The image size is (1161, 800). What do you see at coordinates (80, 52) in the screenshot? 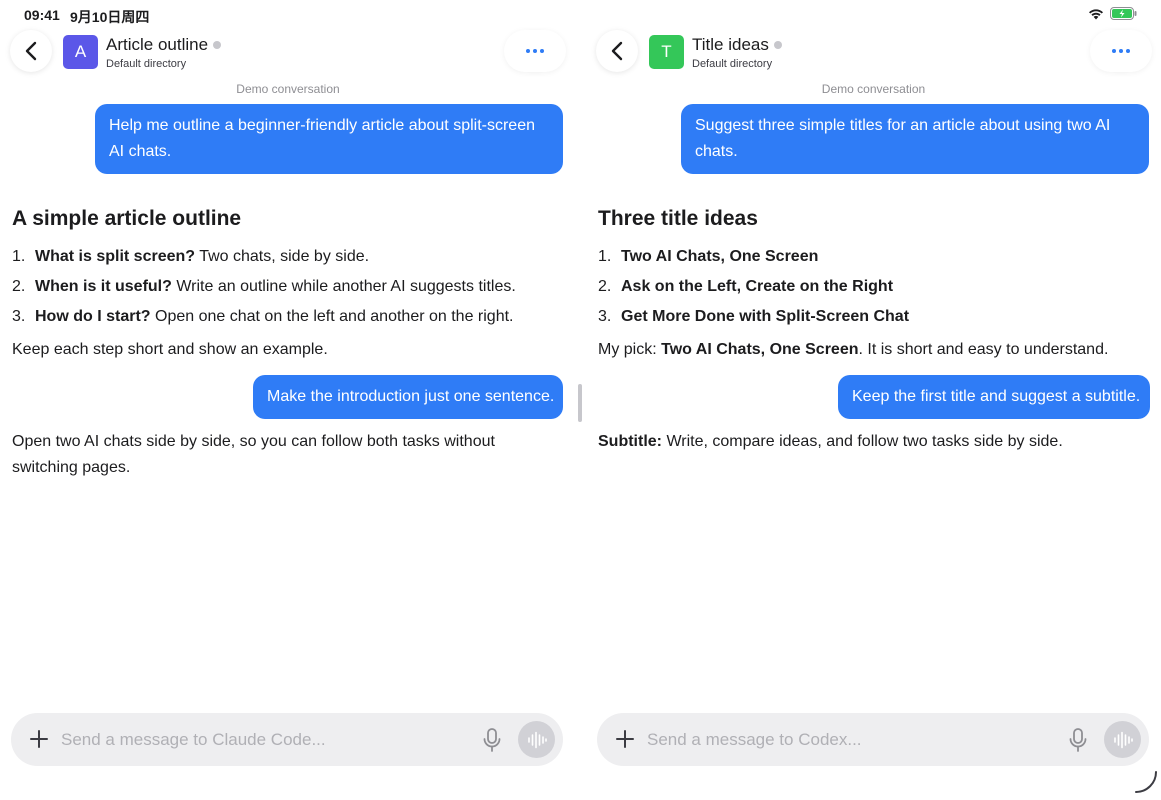
I see `chat-avatar: A` at bounding box center [80, 52].